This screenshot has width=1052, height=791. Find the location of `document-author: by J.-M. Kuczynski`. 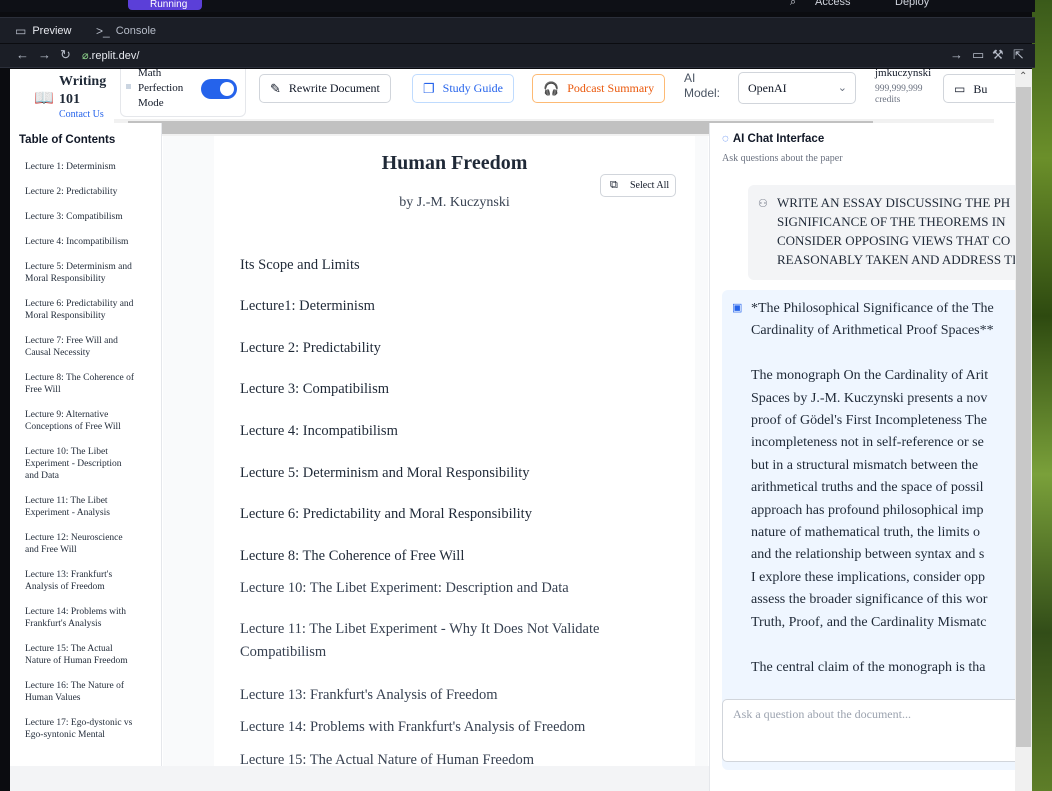

document-author: by J.-M. Kuczynski is located at coordinates (454, 202).